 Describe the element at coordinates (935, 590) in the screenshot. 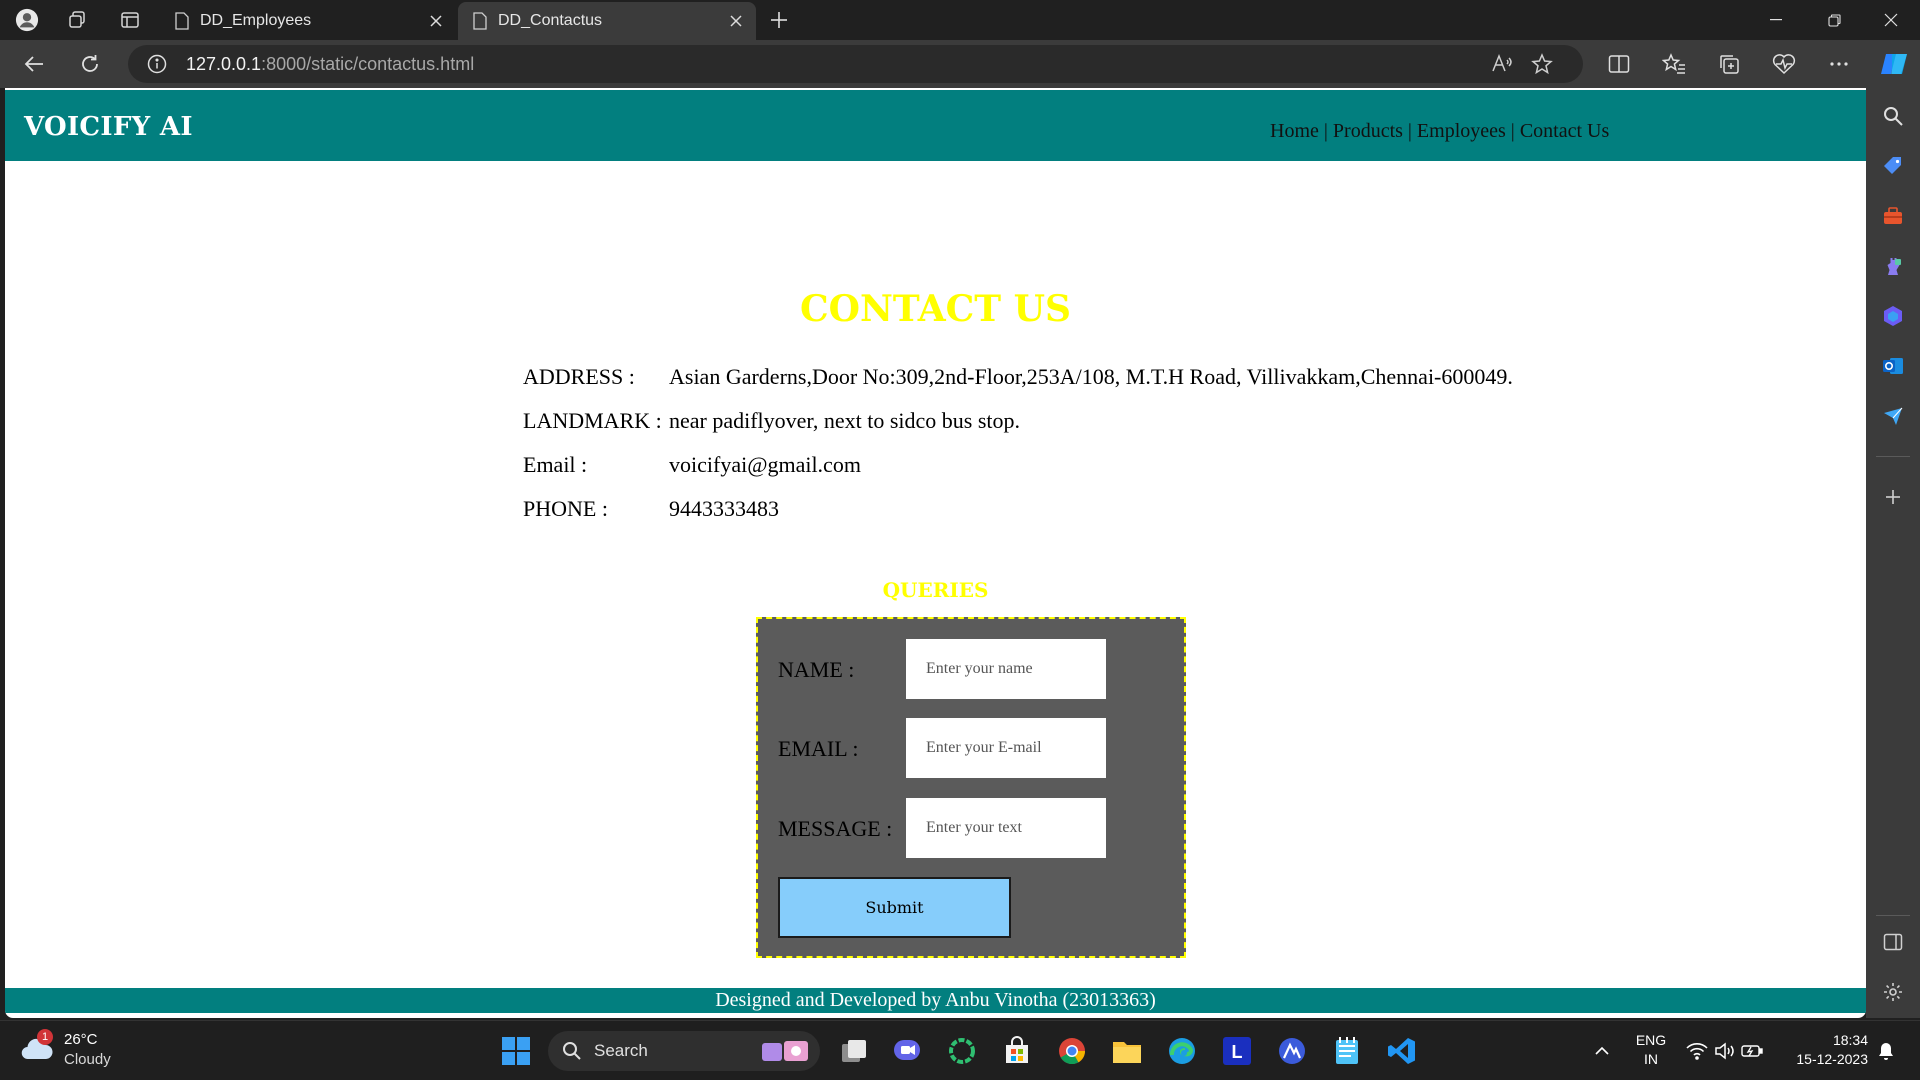

I see `queries-heading: QUERIES` at that location.